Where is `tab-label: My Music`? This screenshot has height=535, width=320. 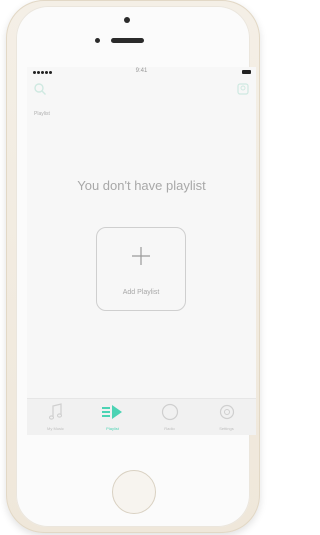
tab-label: My Music is located at coordinates (55, 428).